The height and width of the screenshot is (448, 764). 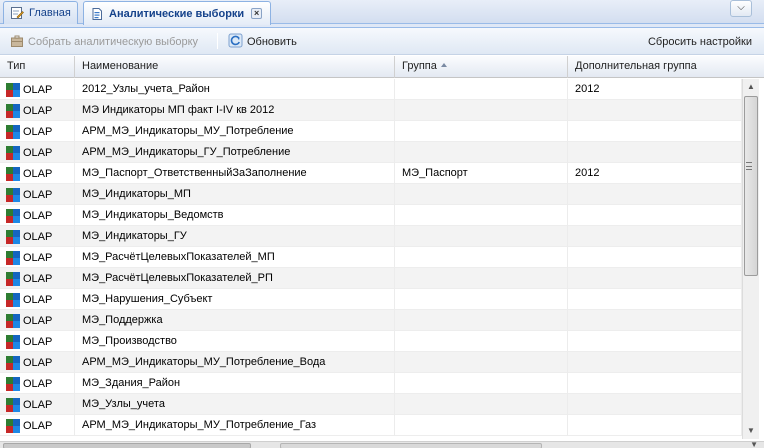 What do you see at coordinates (17, 13) in the screenshot?
I see `edit-page-icon` at bounding box center [17, 13].